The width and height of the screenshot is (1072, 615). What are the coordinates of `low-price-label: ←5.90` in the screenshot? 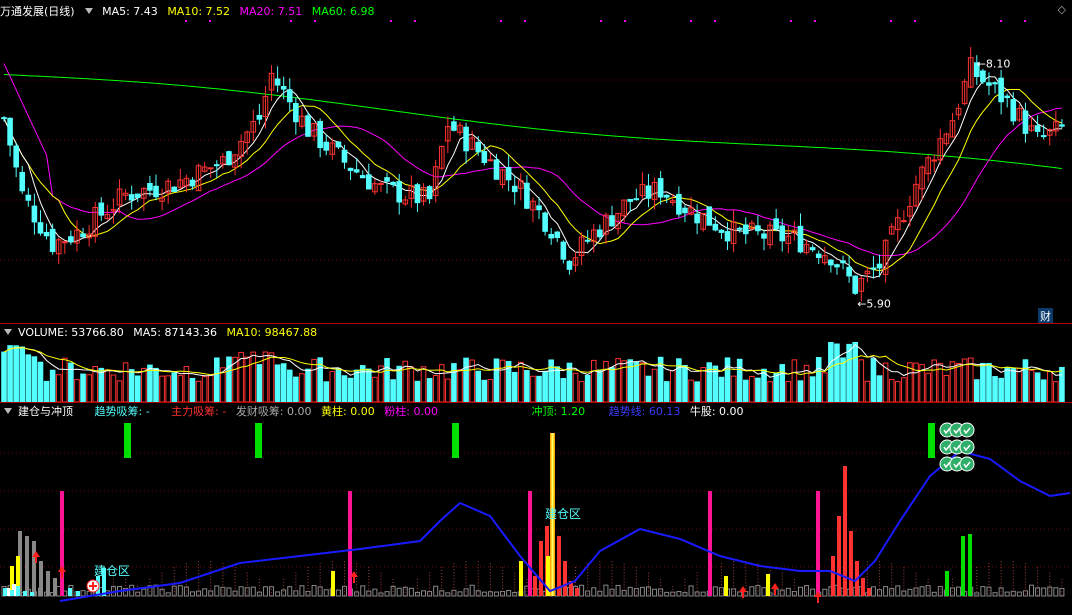 It's located at (874, 304).